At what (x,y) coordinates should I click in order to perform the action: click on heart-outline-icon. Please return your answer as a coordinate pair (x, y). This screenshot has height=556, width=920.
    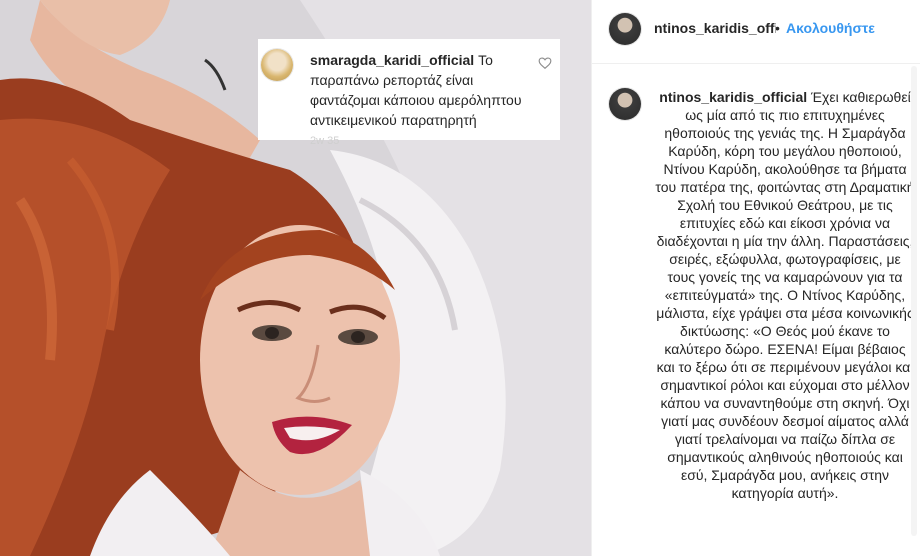
    Looking at the image, I should click on (545, 63).